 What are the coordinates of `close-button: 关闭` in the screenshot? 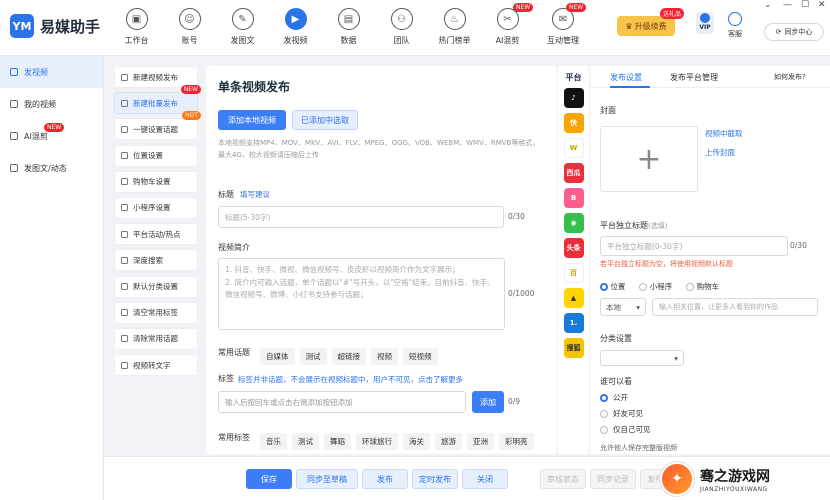 It's located at (485, 479).